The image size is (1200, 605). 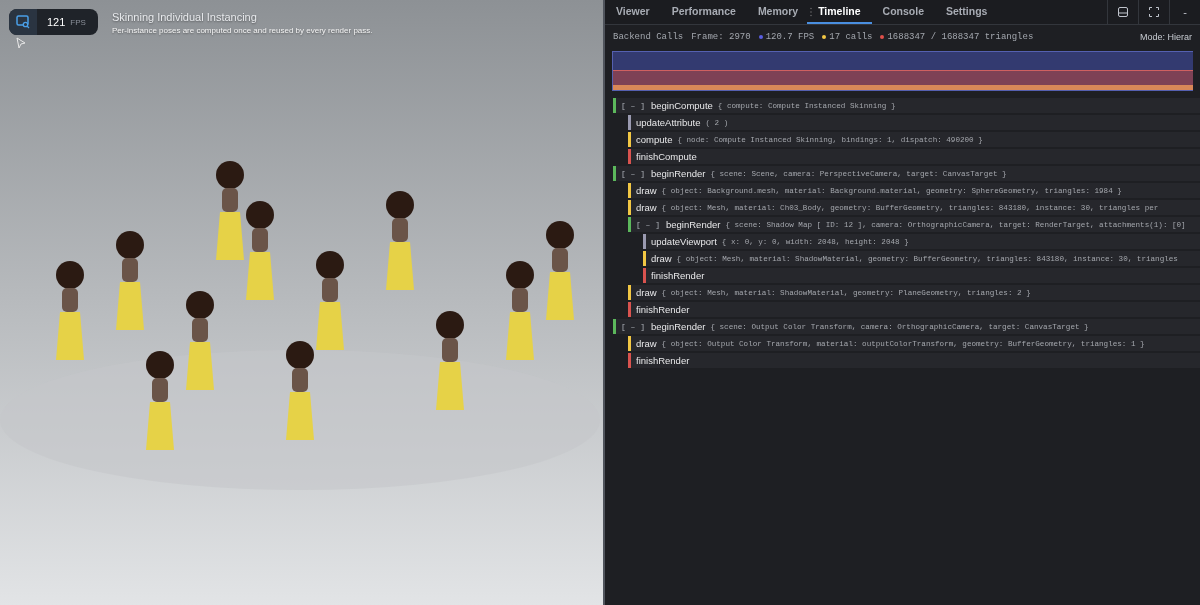 What do you see at coordinates (778, 12) in the screenshot?
I see `tab: Memory` at bounding box center [778, 12].